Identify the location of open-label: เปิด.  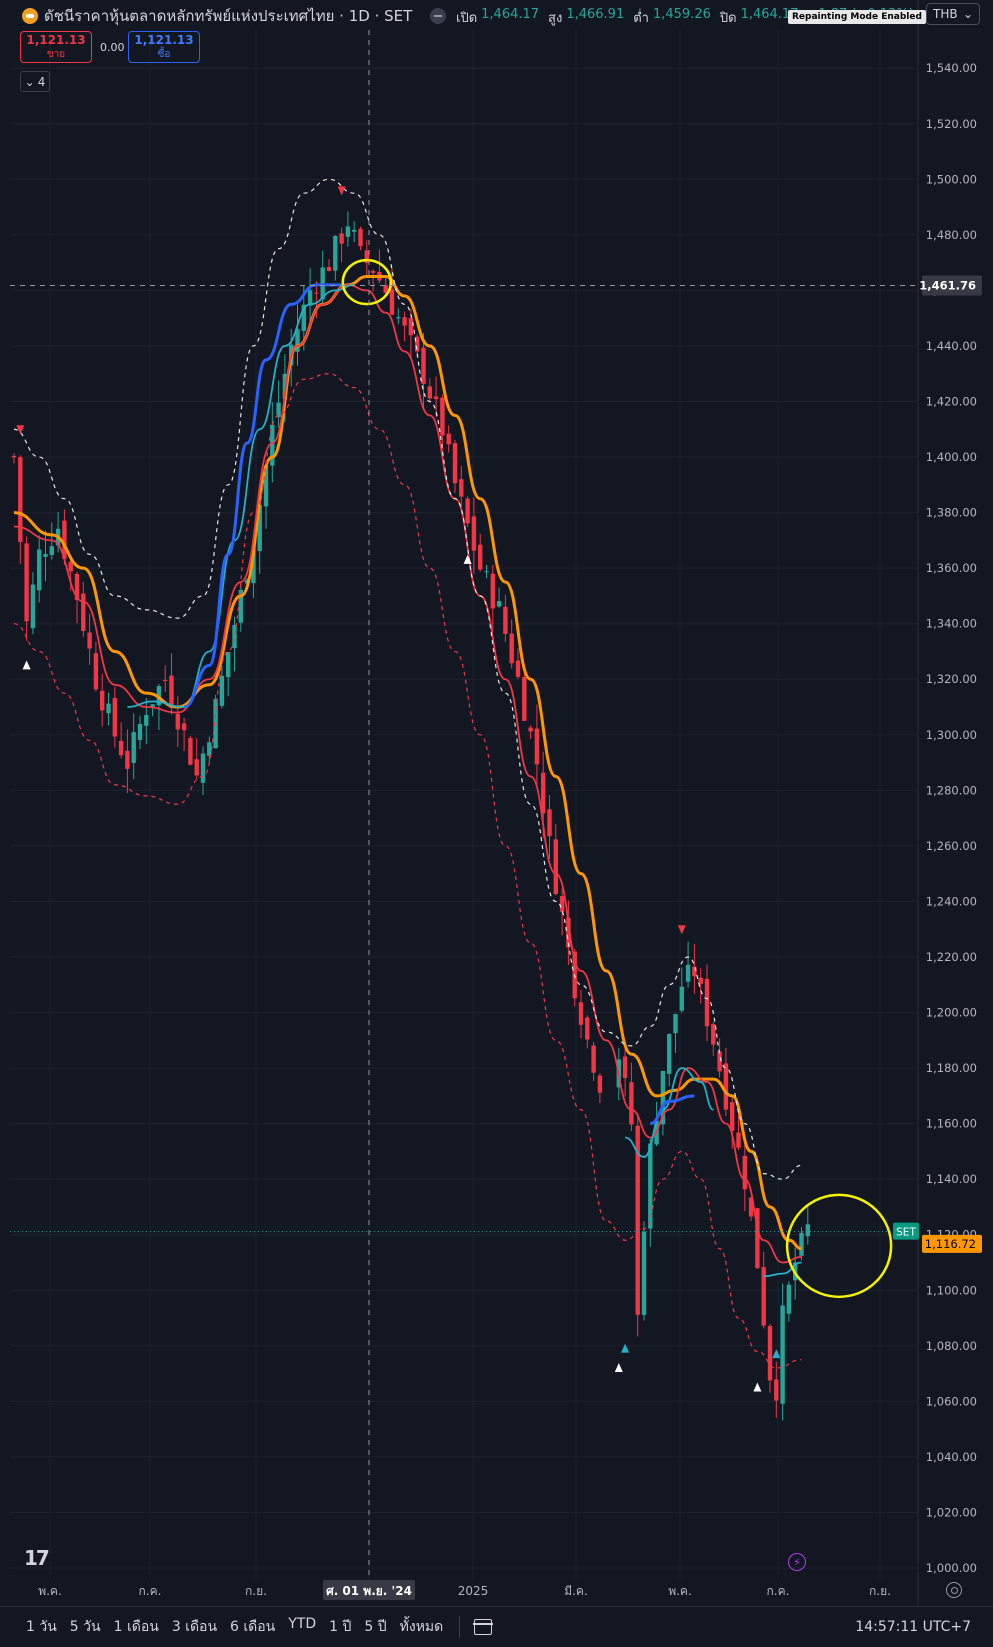
(467, 18).